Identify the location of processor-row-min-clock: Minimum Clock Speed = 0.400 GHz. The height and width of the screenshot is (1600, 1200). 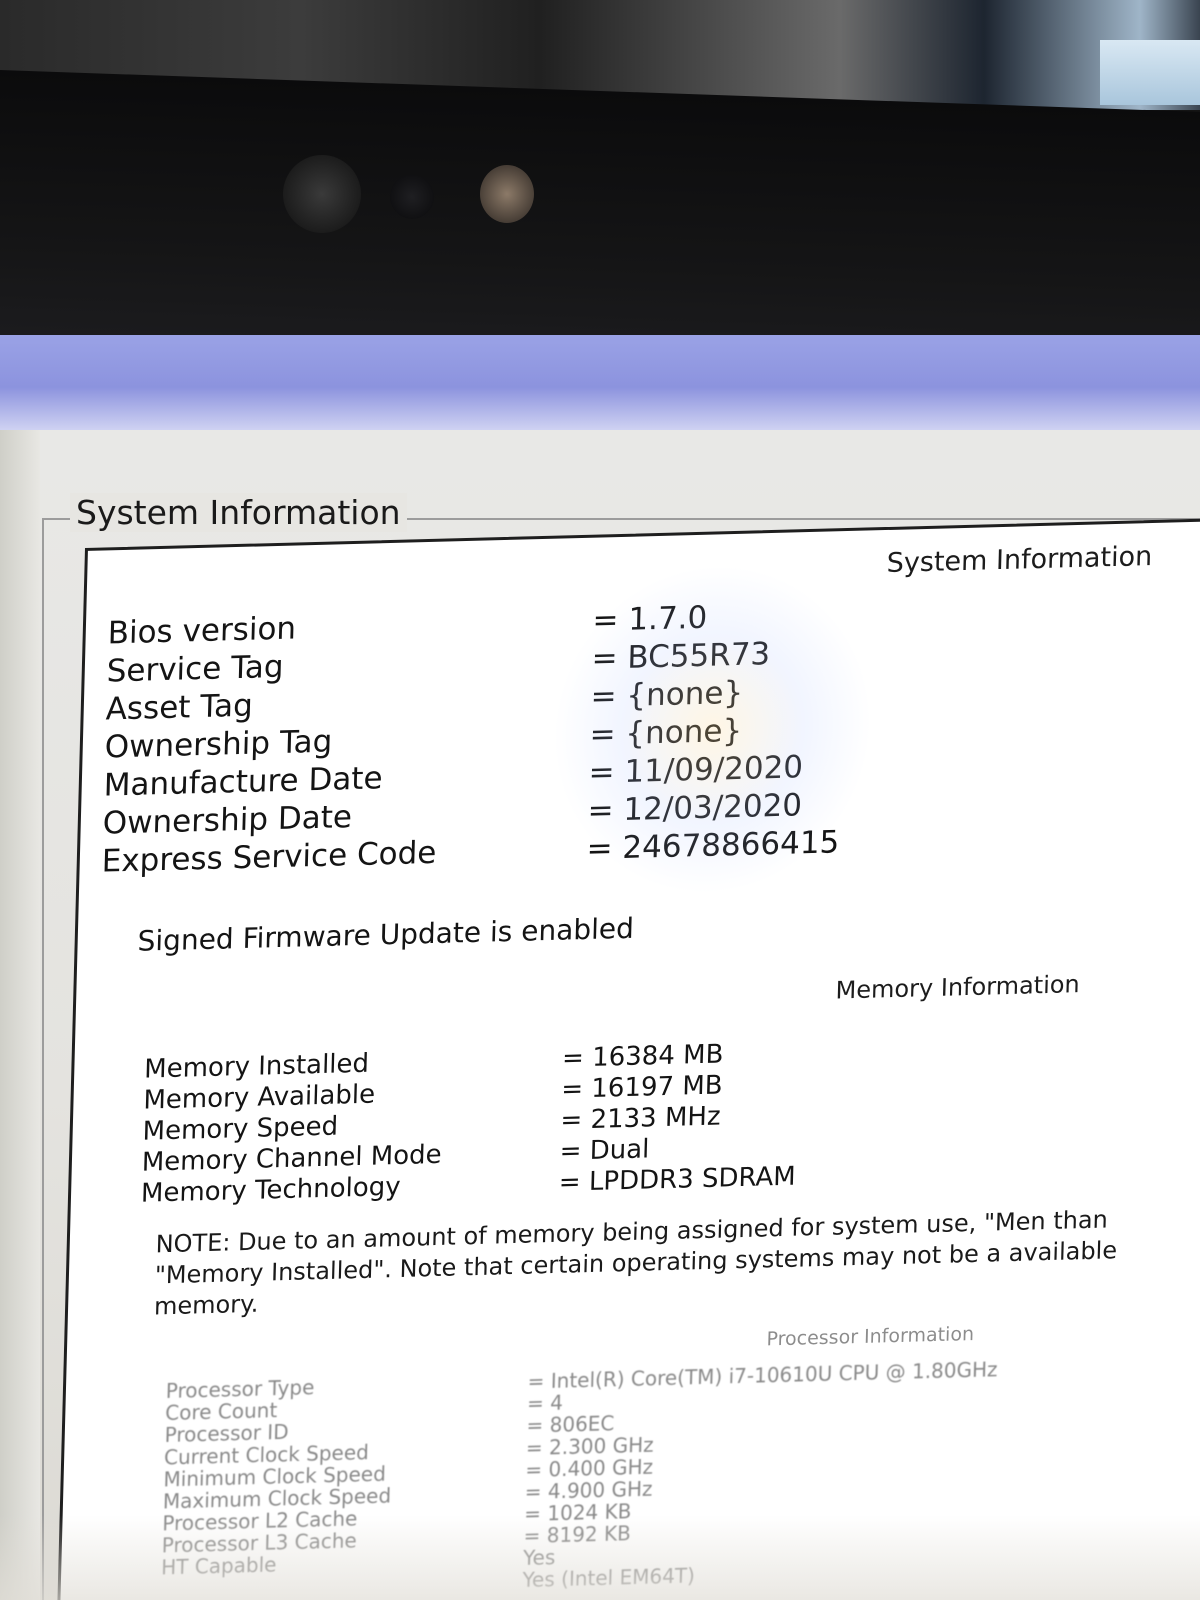
(408, 1472).